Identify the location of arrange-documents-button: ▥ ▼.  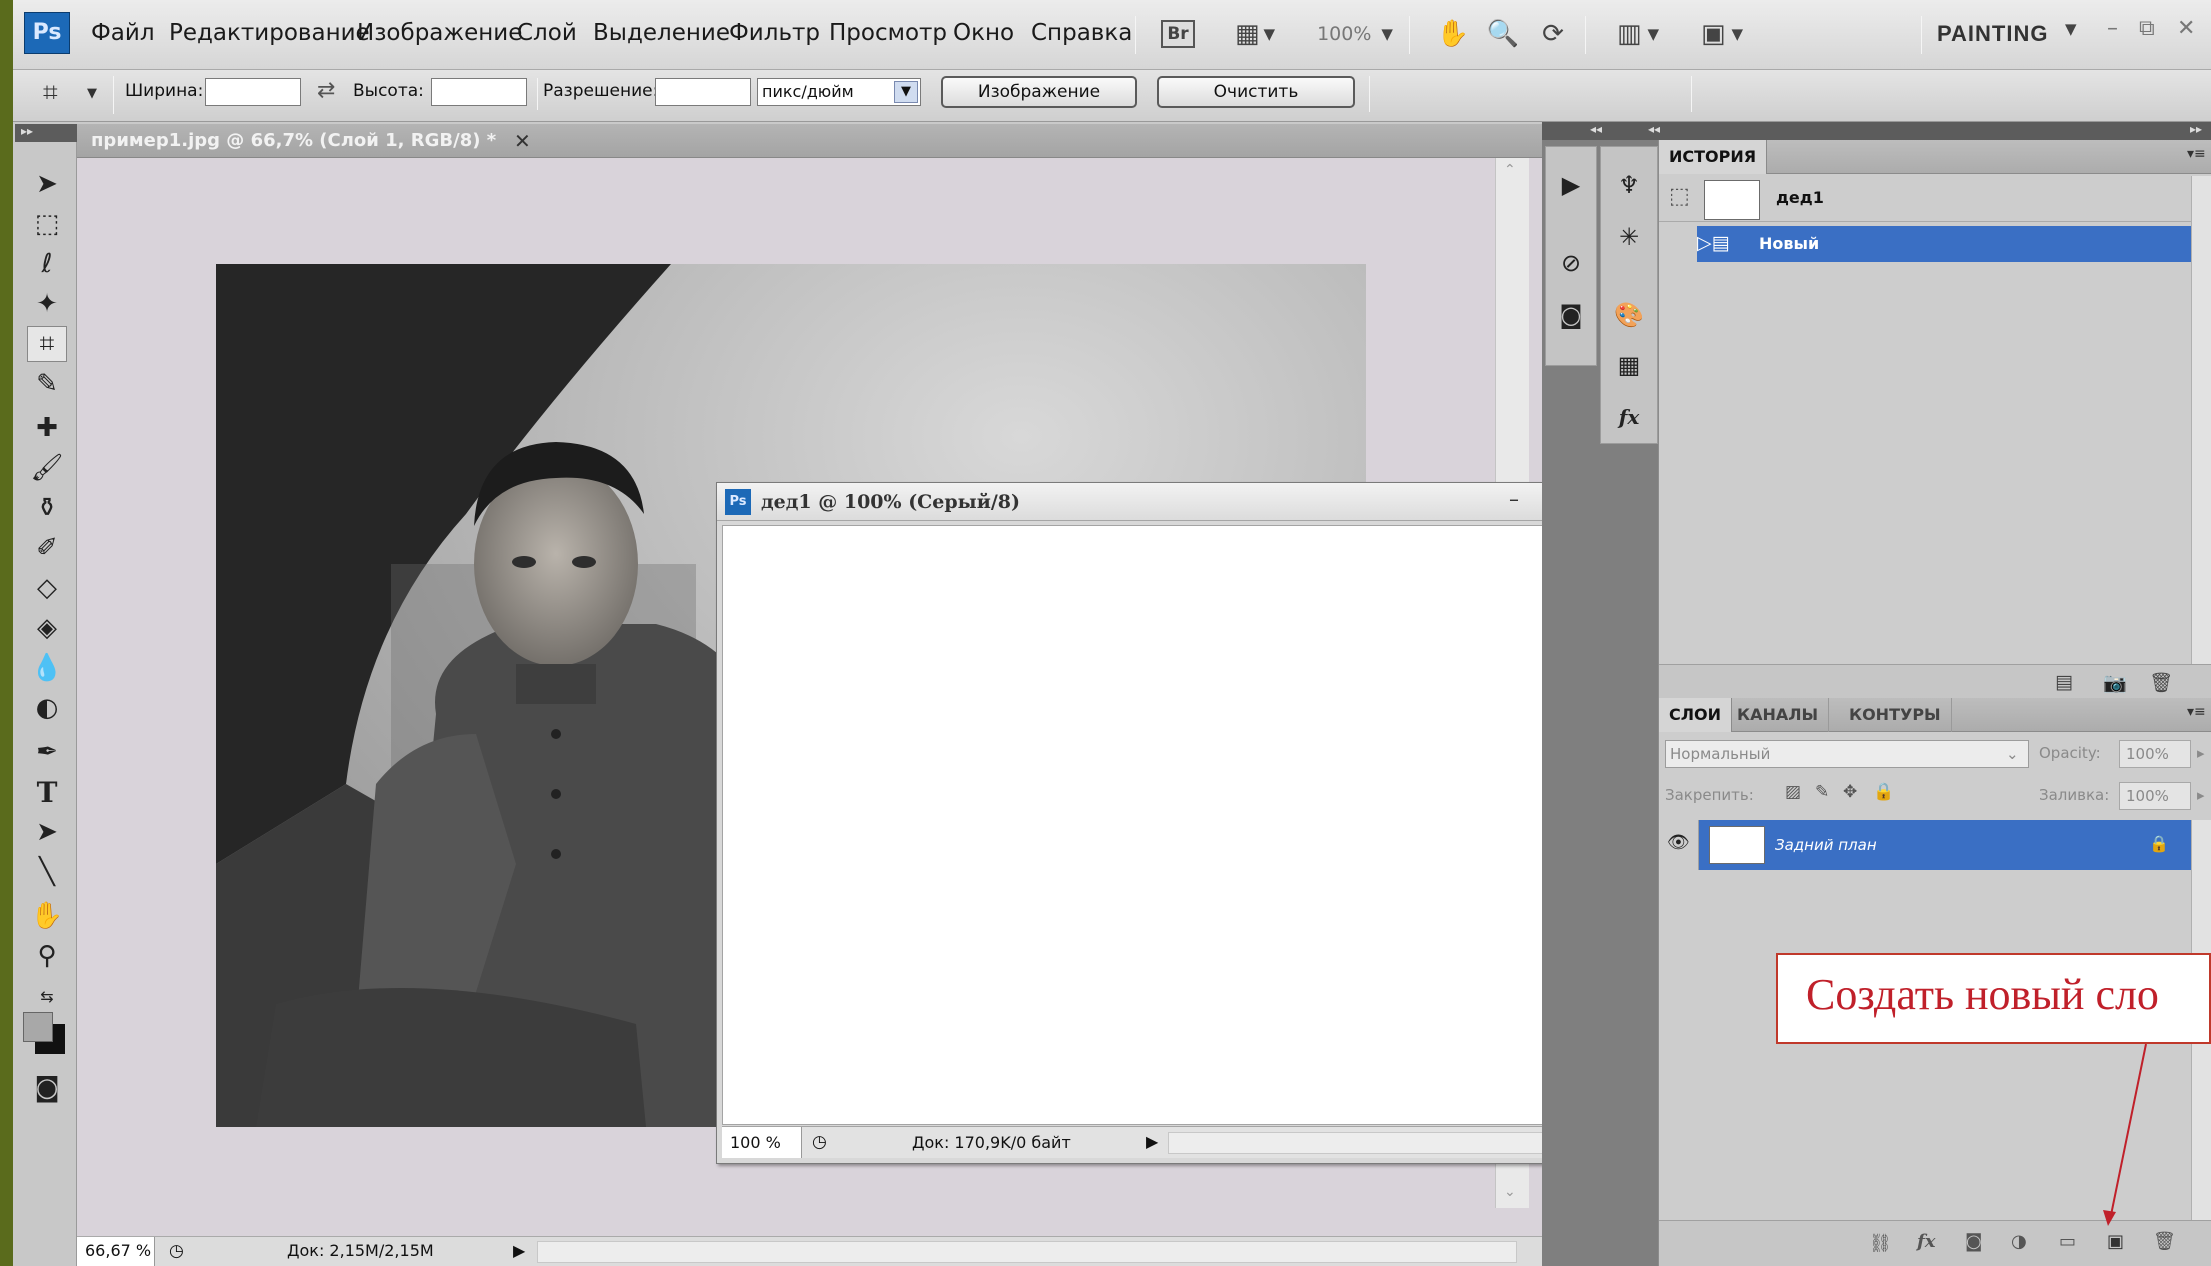
(1638, 34).